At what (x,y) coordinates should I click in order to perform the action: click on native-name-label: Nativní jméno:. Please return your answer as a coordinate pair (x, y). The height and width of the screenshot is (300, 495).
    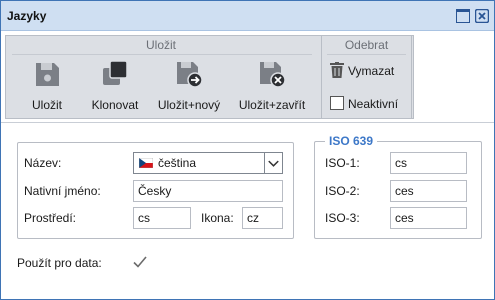
    Looking at the image, I should click on (62, 191).